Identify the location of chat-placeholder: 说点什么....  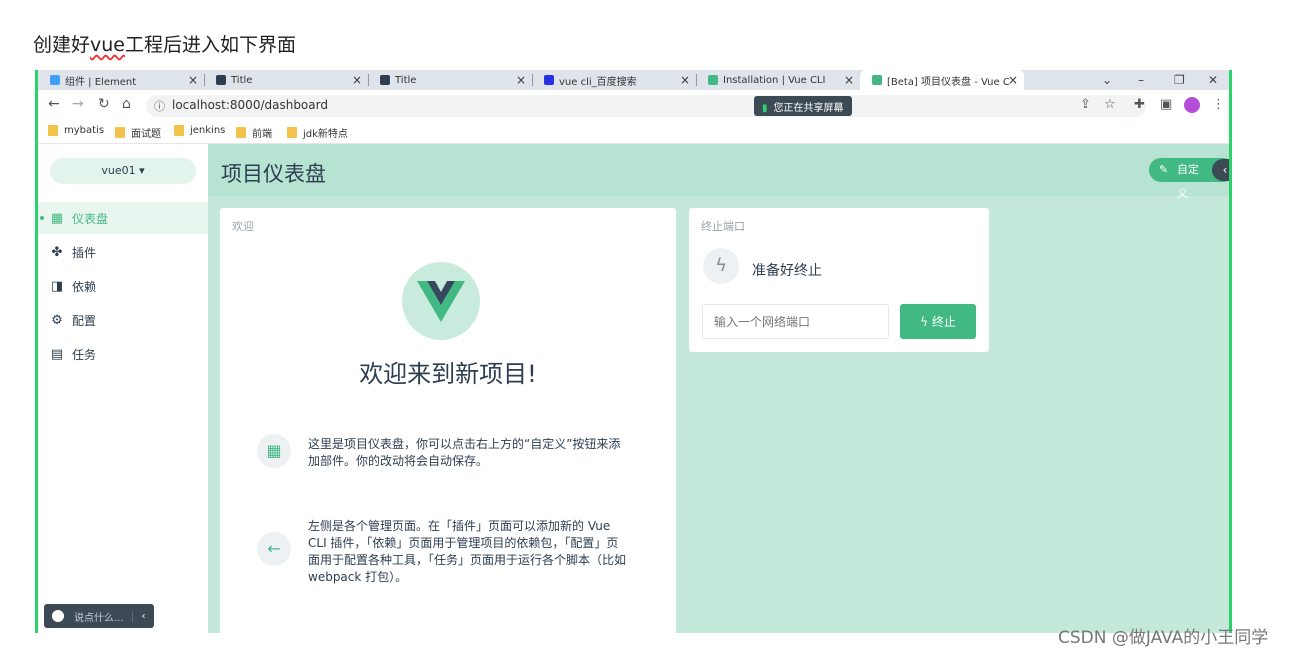
(99, 618).